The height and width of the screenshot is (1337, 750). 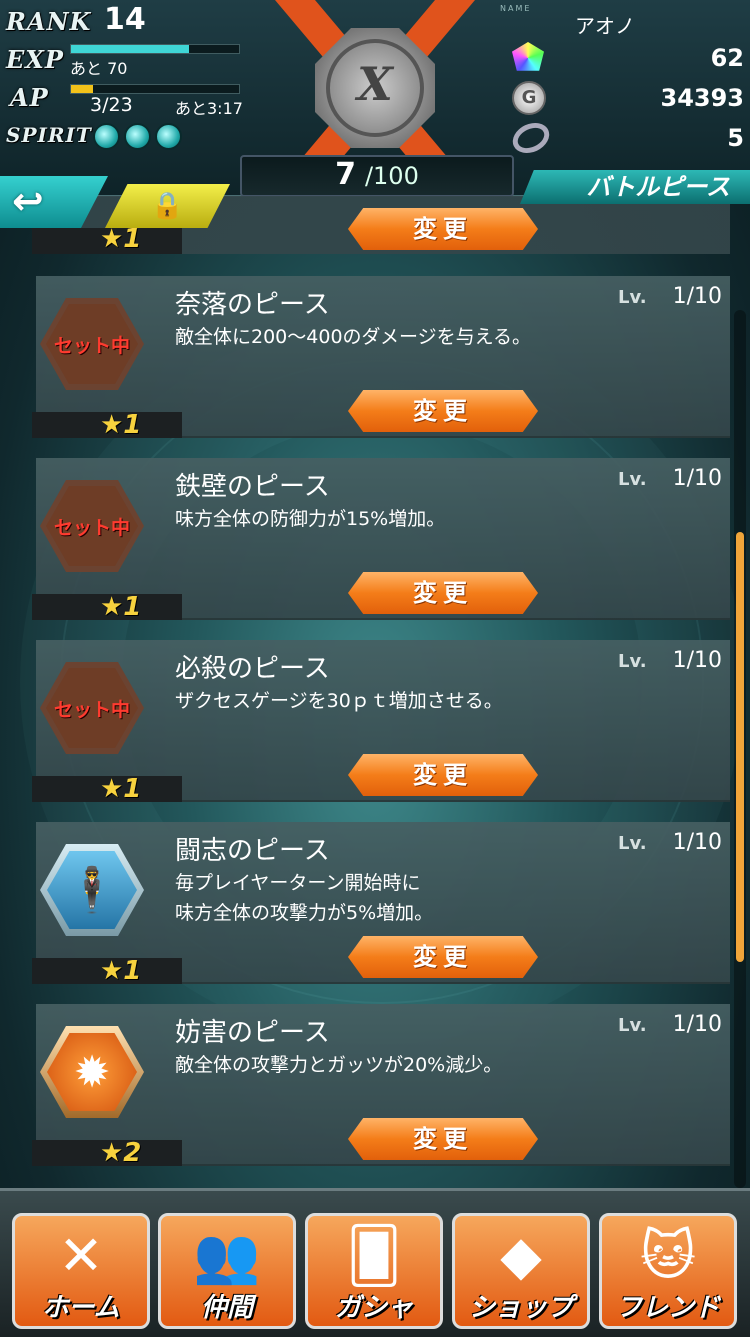 I want to click on exp-row: EXP, so click(x=35, y=59).